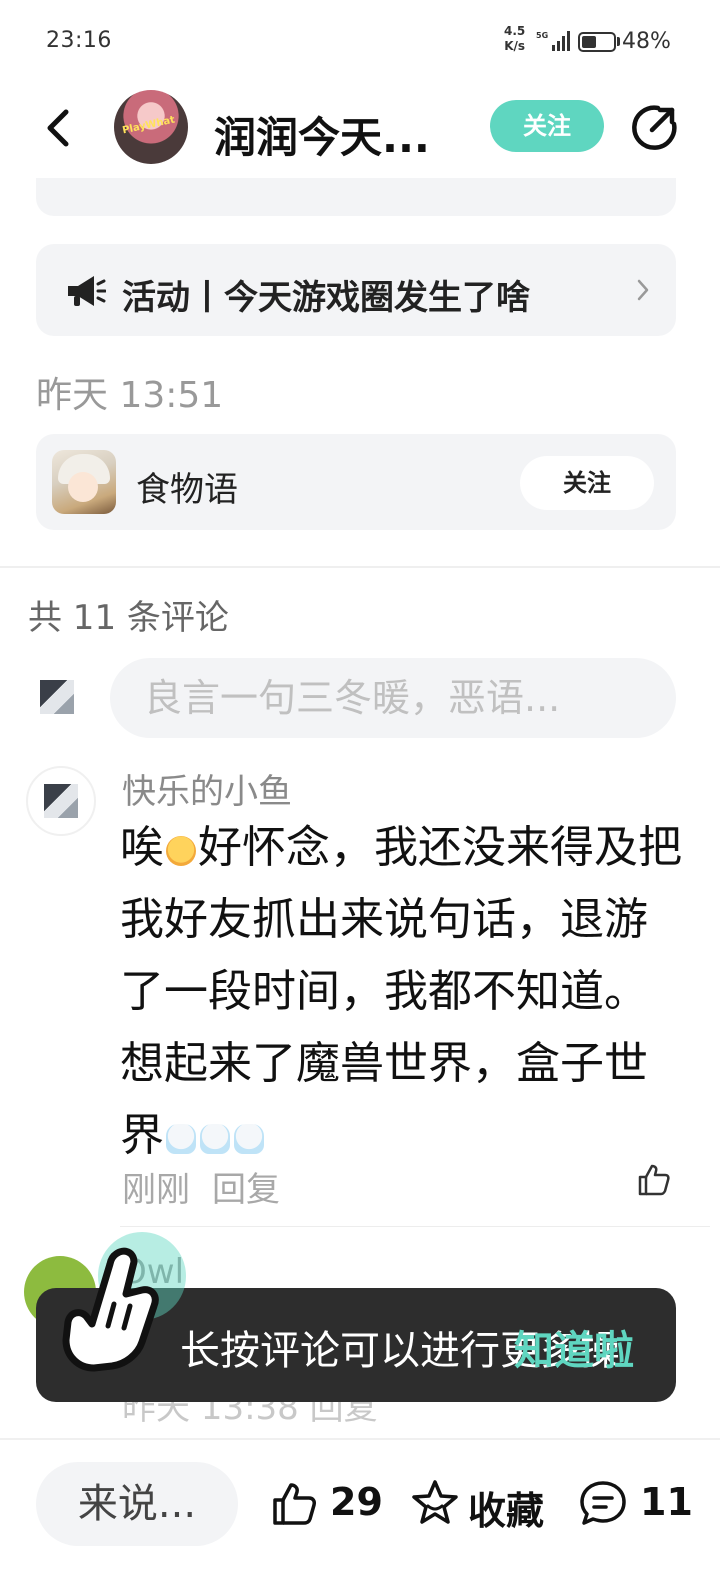 The image size is (720, 1588). I want to click on svg-text: 5G, so click(542, 35).